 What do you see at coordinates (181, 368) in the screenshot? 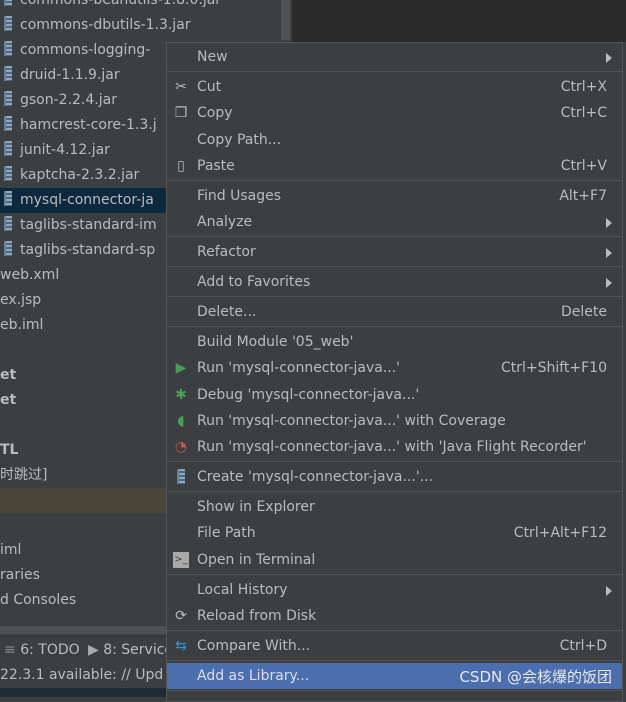
I see `run-icon: ▶` at bounding box center [181, 368].